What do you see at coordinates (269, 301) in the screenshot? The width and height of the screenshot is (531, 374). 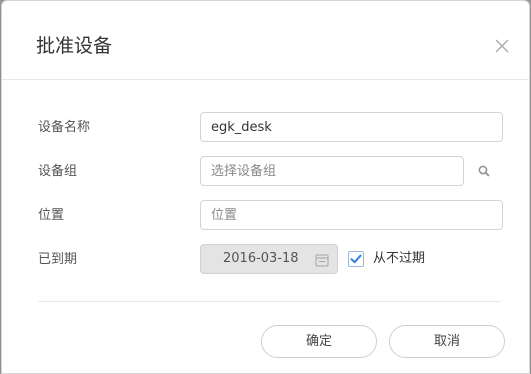 I see `footer-divider` at bounding box center [269, 301].